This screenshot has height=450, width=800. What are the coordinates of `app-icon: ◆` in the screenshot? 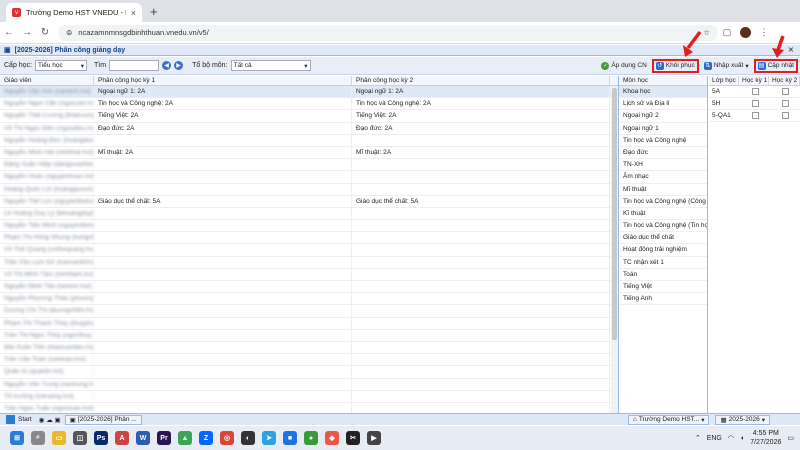 It's located at (332, 438).